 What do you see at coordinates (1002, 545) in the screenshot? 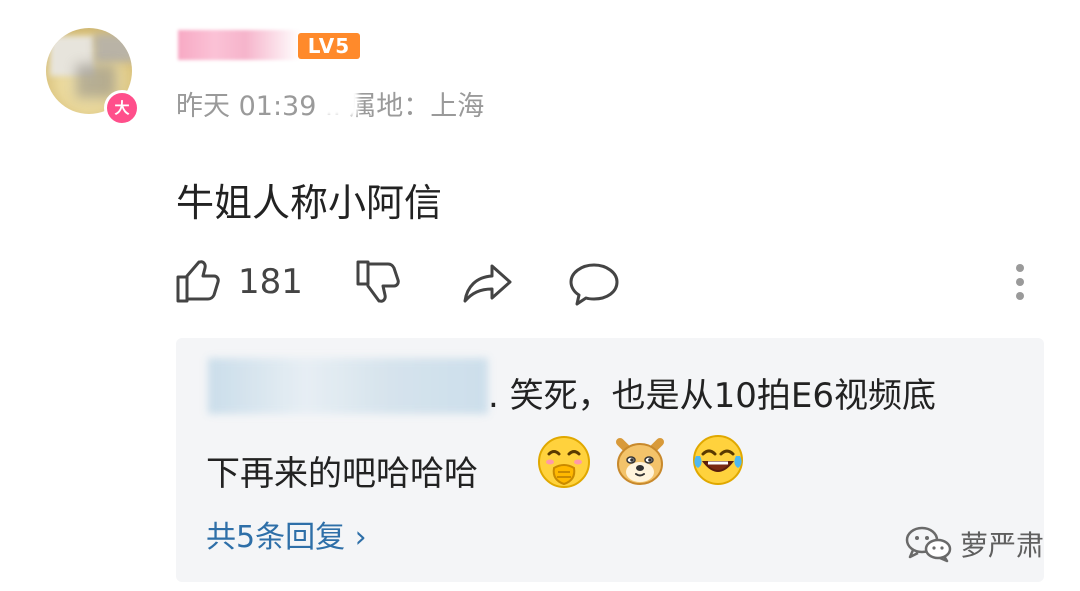
I see `watermark-text: 萝严肃` at bounding box center [1002, 545].